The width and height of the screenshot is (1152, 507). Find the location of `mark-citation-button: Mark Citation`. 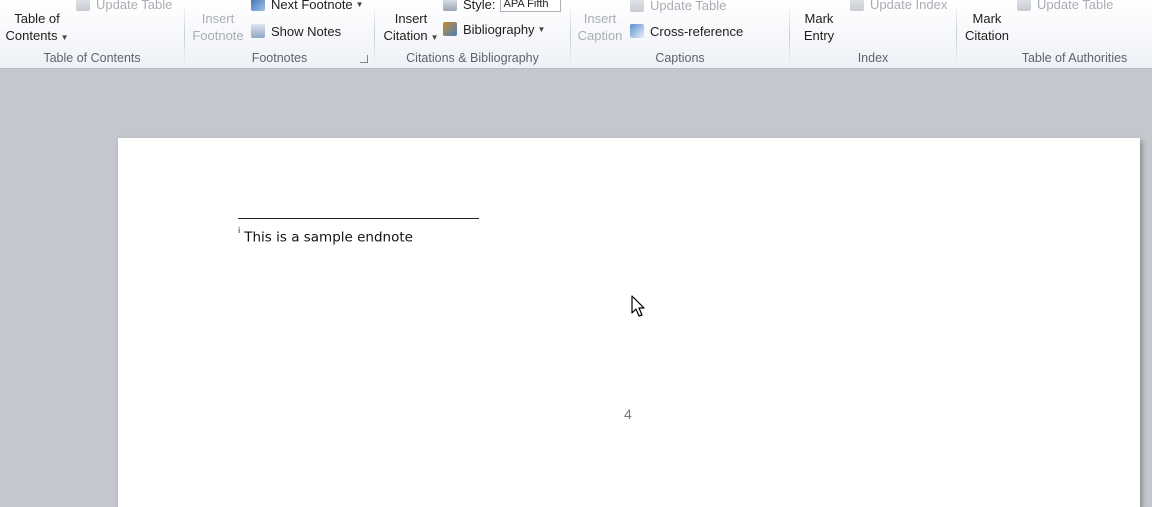

mark-citation-button: Mark Citation is located at coordinates (987, 27).